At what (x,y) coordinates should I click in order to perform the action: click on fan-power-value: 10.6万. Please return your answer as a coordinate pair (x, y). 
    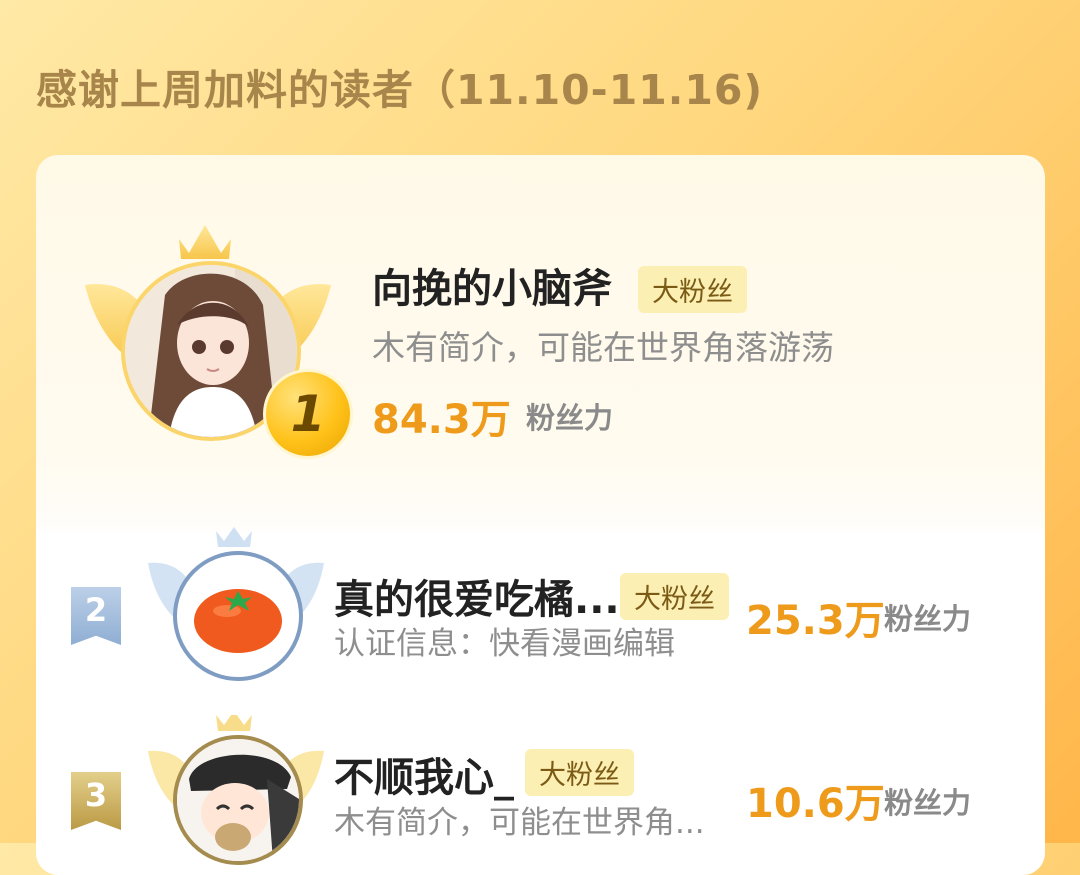
    Looking at the image, I should click on (815, 804).